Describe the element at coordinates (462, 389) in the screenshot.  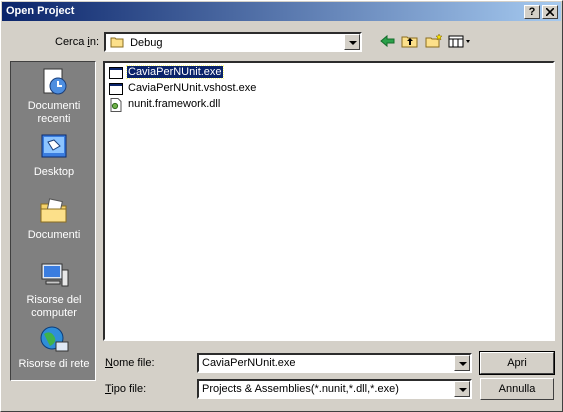
I see `filetype-dropdown-button` at that location.